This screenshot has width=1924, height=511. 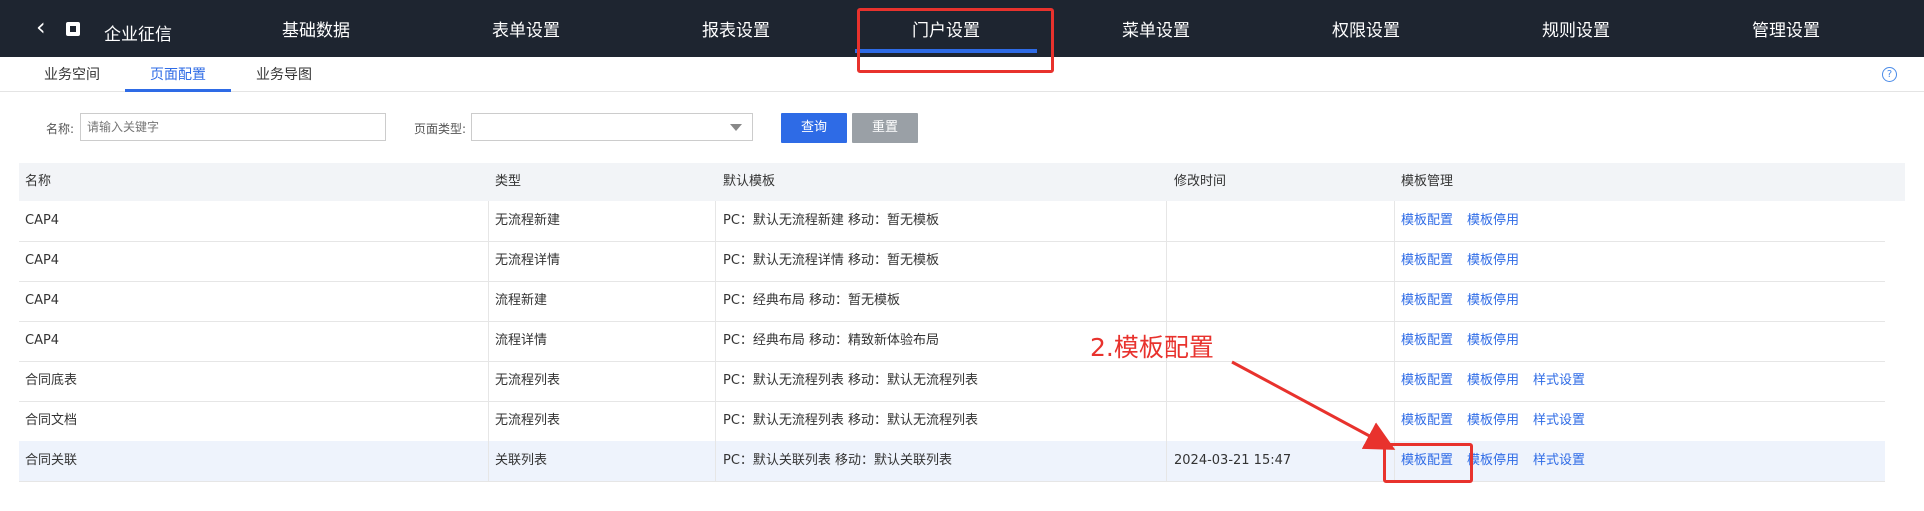 I want to click on cell-type: 流程新建, so click(x=521, y=300).